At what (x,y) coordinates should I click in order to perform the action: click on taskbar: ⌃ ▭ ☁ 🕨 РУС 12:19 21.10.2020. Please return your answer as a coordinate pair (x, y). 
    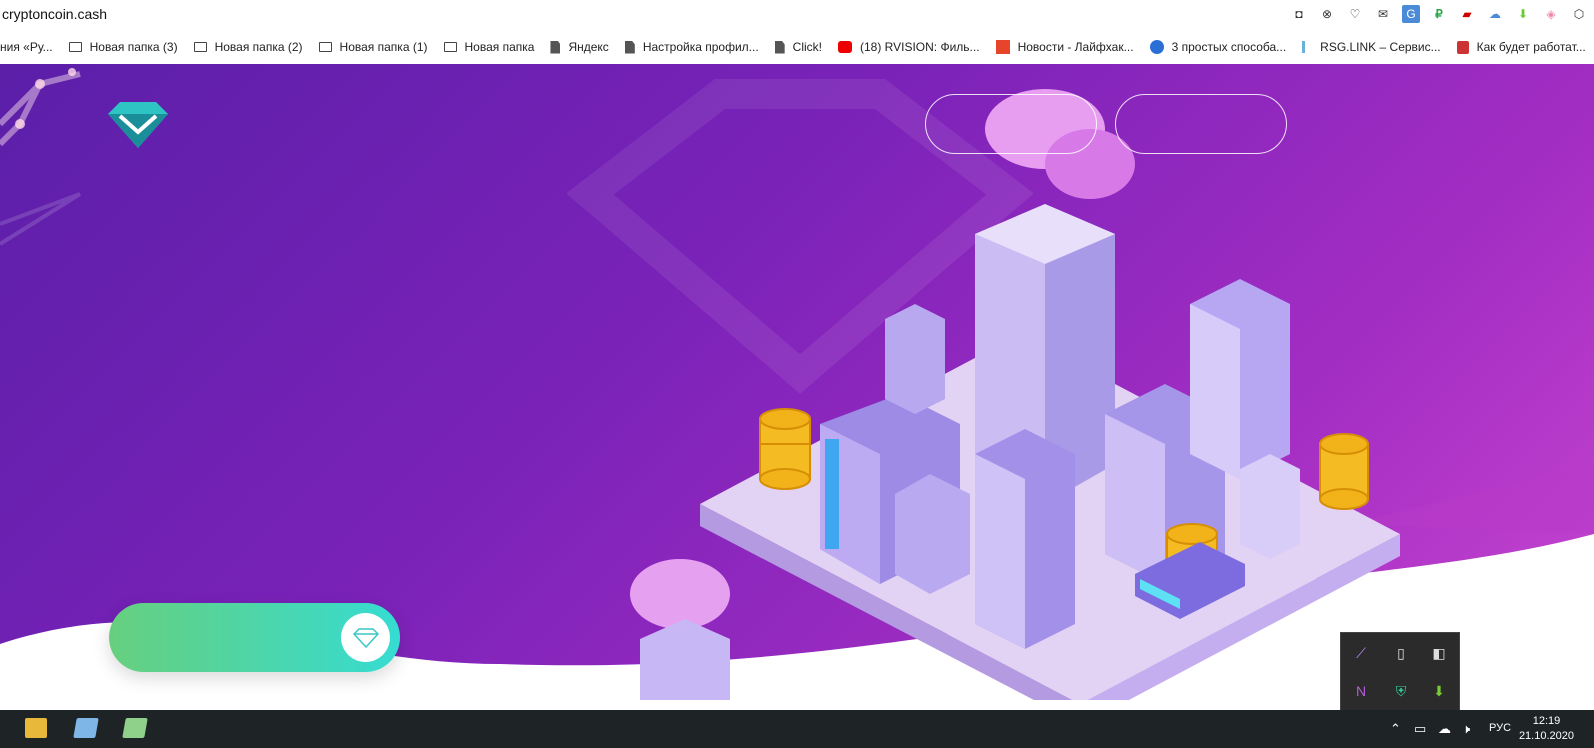
    Looking at the image, I should click on (797, 729).